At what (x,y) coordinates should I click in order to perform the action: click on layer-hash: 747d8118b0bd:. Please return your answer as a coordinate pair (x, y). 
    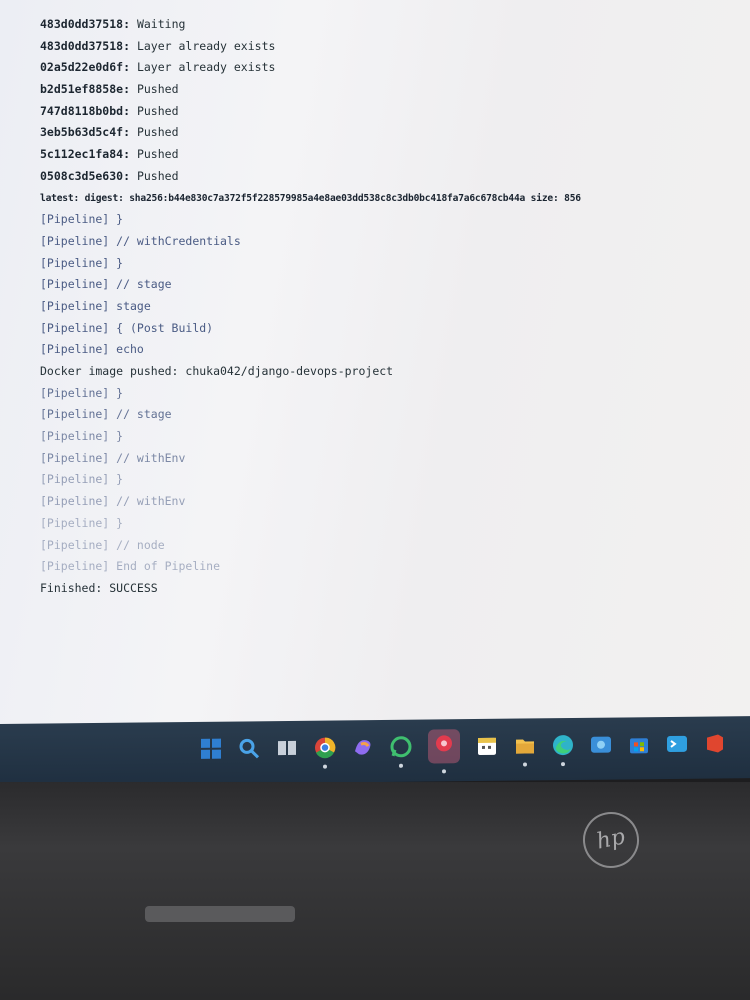
    Looking at the image, I should click on (85, 110).